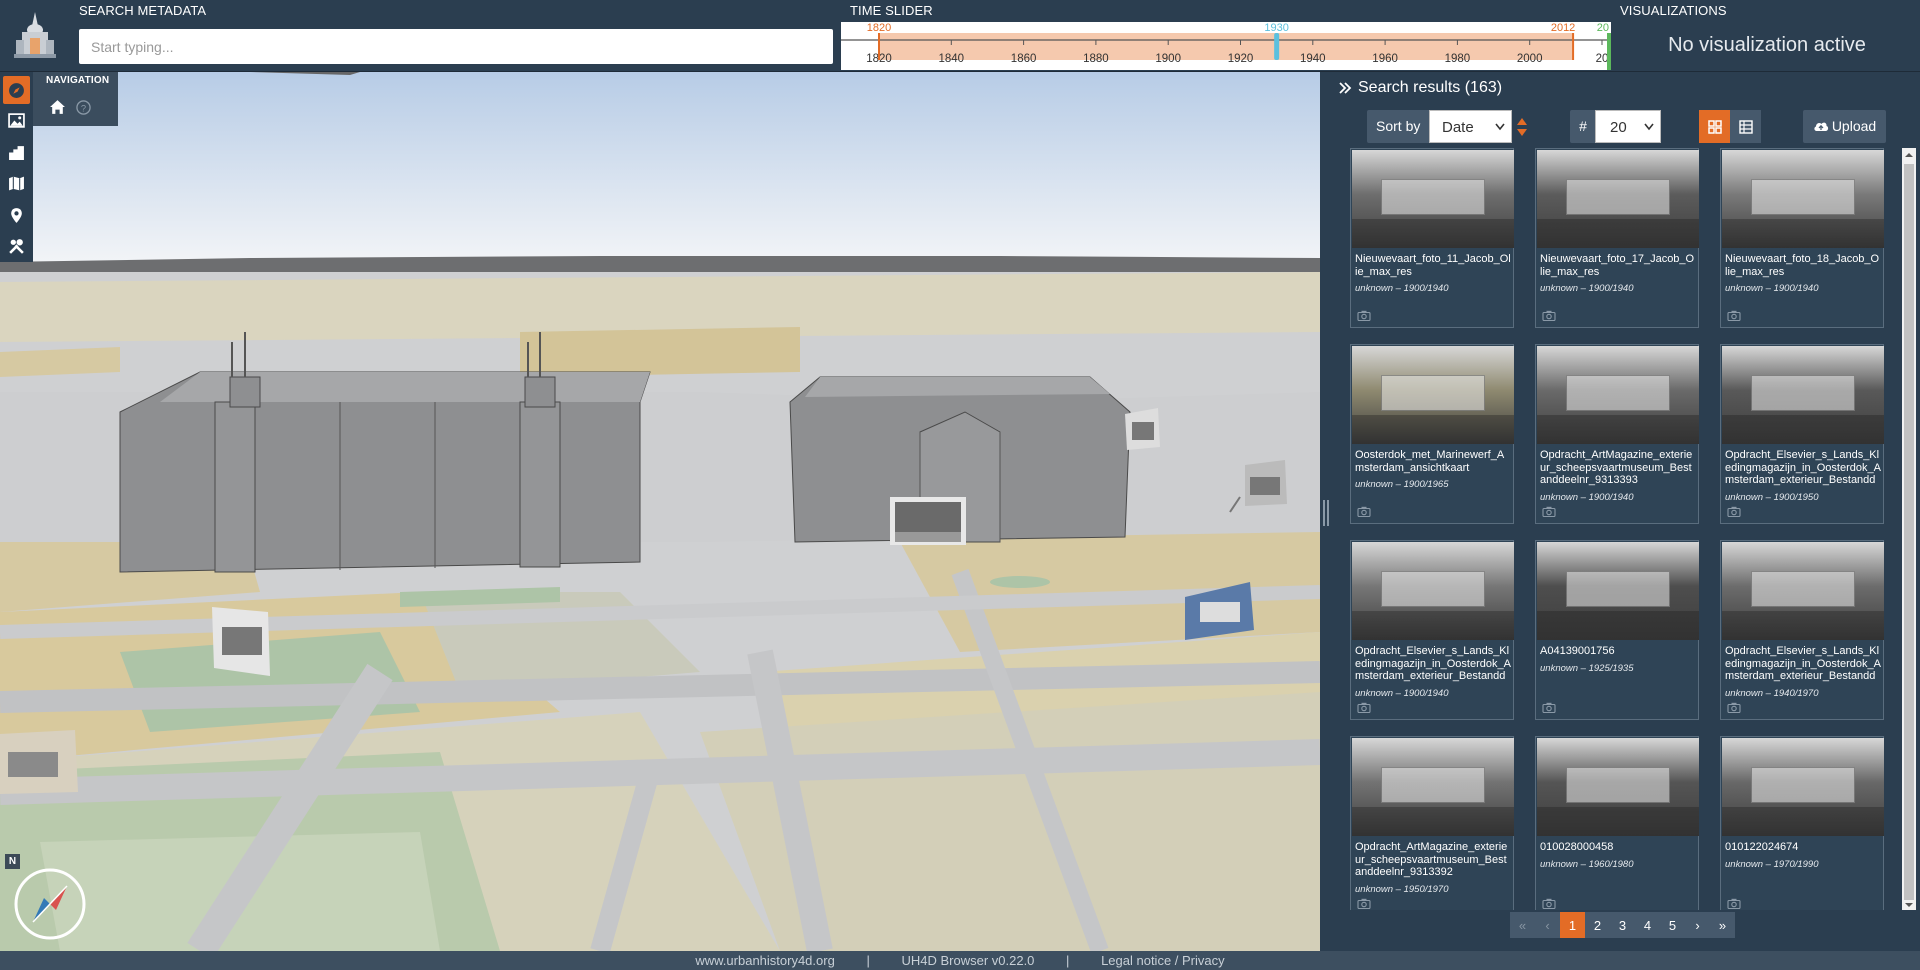  What do you see at coordinates (1458, 127) in the screenshot?
I see `sort-select-value: Date` at bounding box center [1458, 127].